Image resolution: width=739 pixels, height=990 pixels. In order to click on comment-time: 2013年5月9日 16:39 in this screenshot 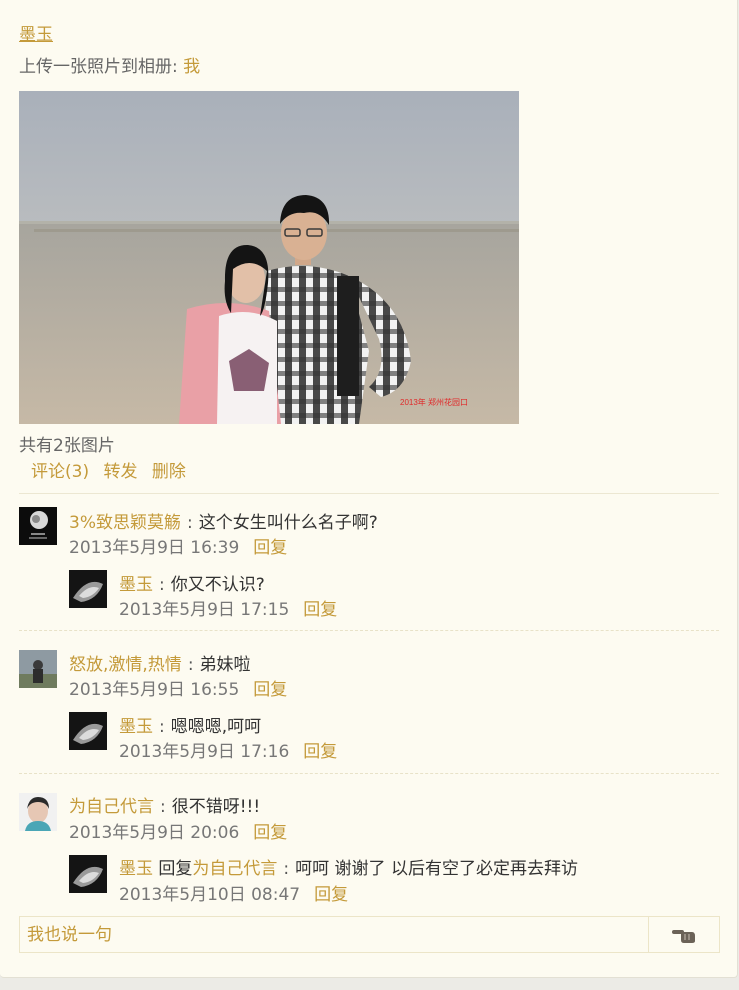, I will do `click(154, 548)`.